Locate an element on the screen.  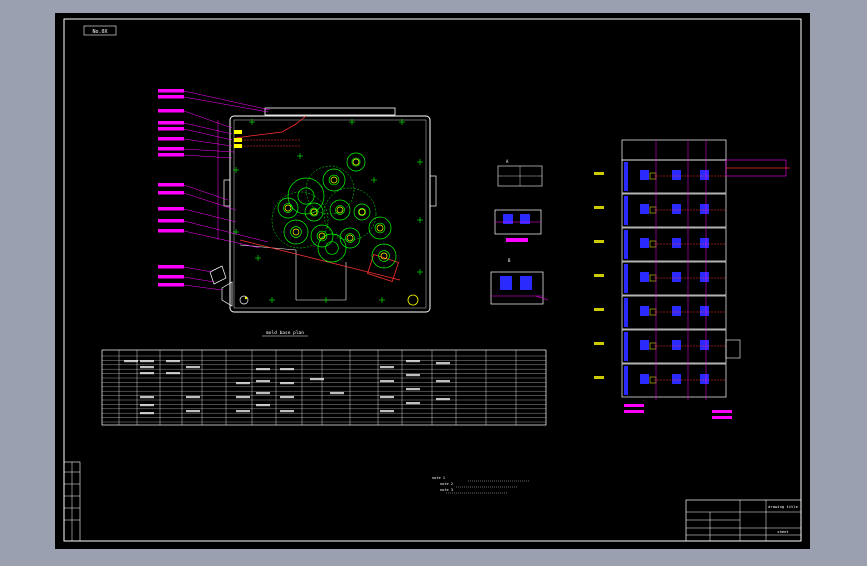
sheet-tag: No.0X is located at coordinates (99, 32).